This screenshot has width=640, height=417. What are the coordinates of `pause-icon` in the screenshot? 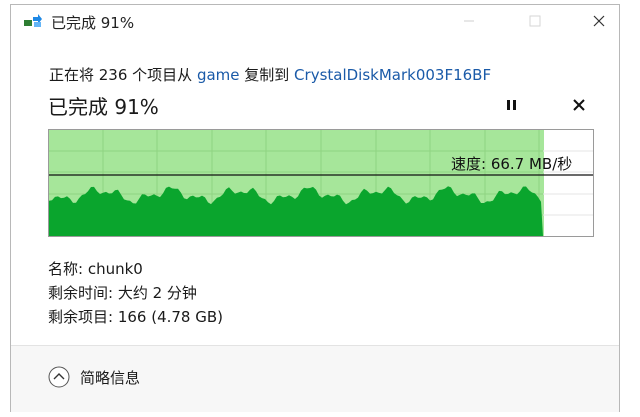 It's located at (511, 105).